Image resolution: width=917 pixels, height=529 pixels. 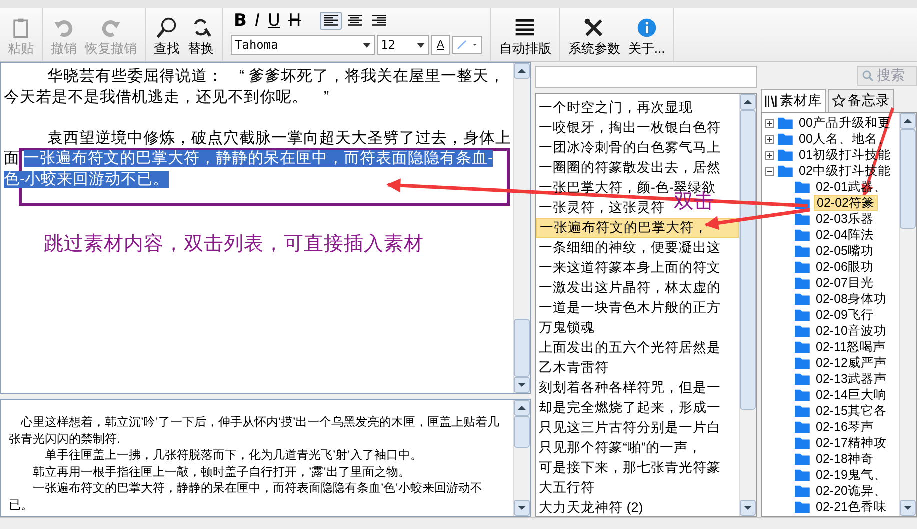 I want to click on size-select: 12, so click(x=403, y=45).